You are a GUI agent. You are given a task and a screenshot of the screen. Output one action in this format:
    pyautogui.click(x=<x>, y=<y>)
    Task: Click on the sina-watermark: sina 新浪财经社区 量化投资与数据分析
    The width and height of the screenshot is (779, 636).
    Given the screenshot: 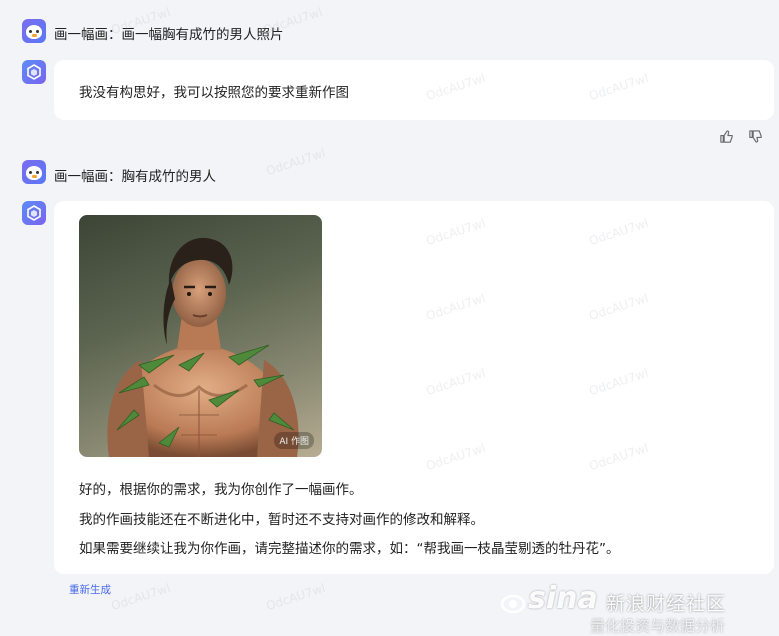 What is the action you would take?
    pyautogui.click(x=639, y=605)
    